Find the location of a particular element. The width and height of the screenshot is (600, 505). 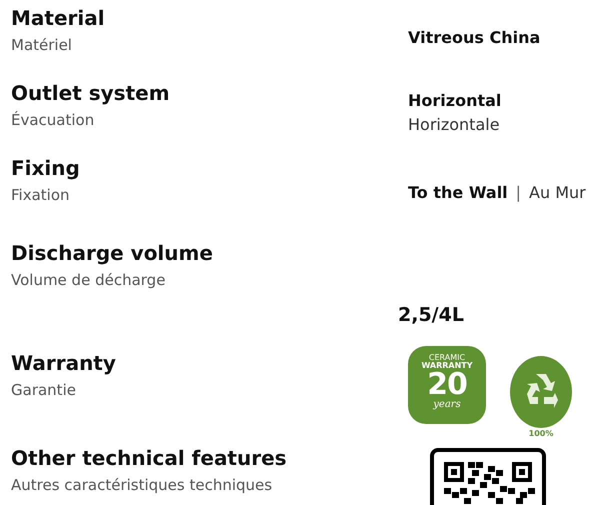

spec-value: Horizontal is located at coordinates (455, 101).